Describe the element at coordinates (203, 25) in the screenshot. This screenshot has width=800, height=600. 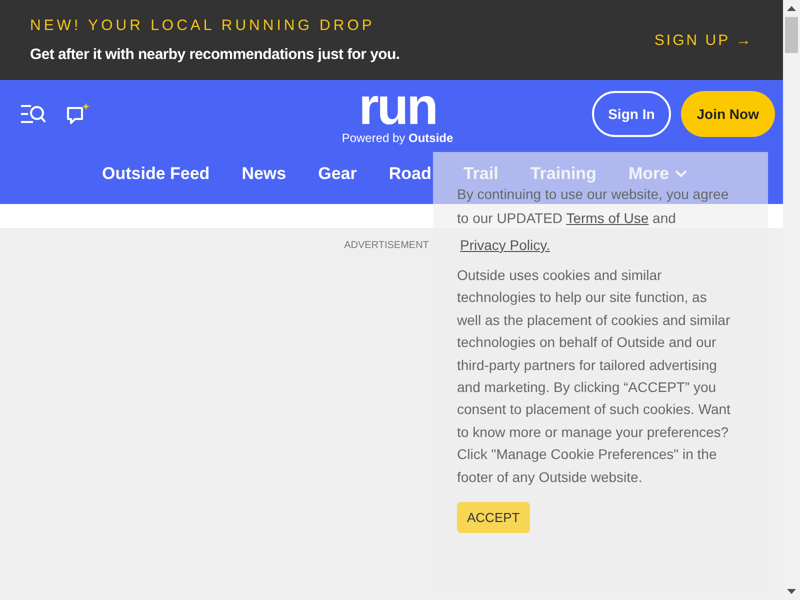
I see `promo-headline: NEW! YOUR LOCAL RUNNING DROP` at that location.